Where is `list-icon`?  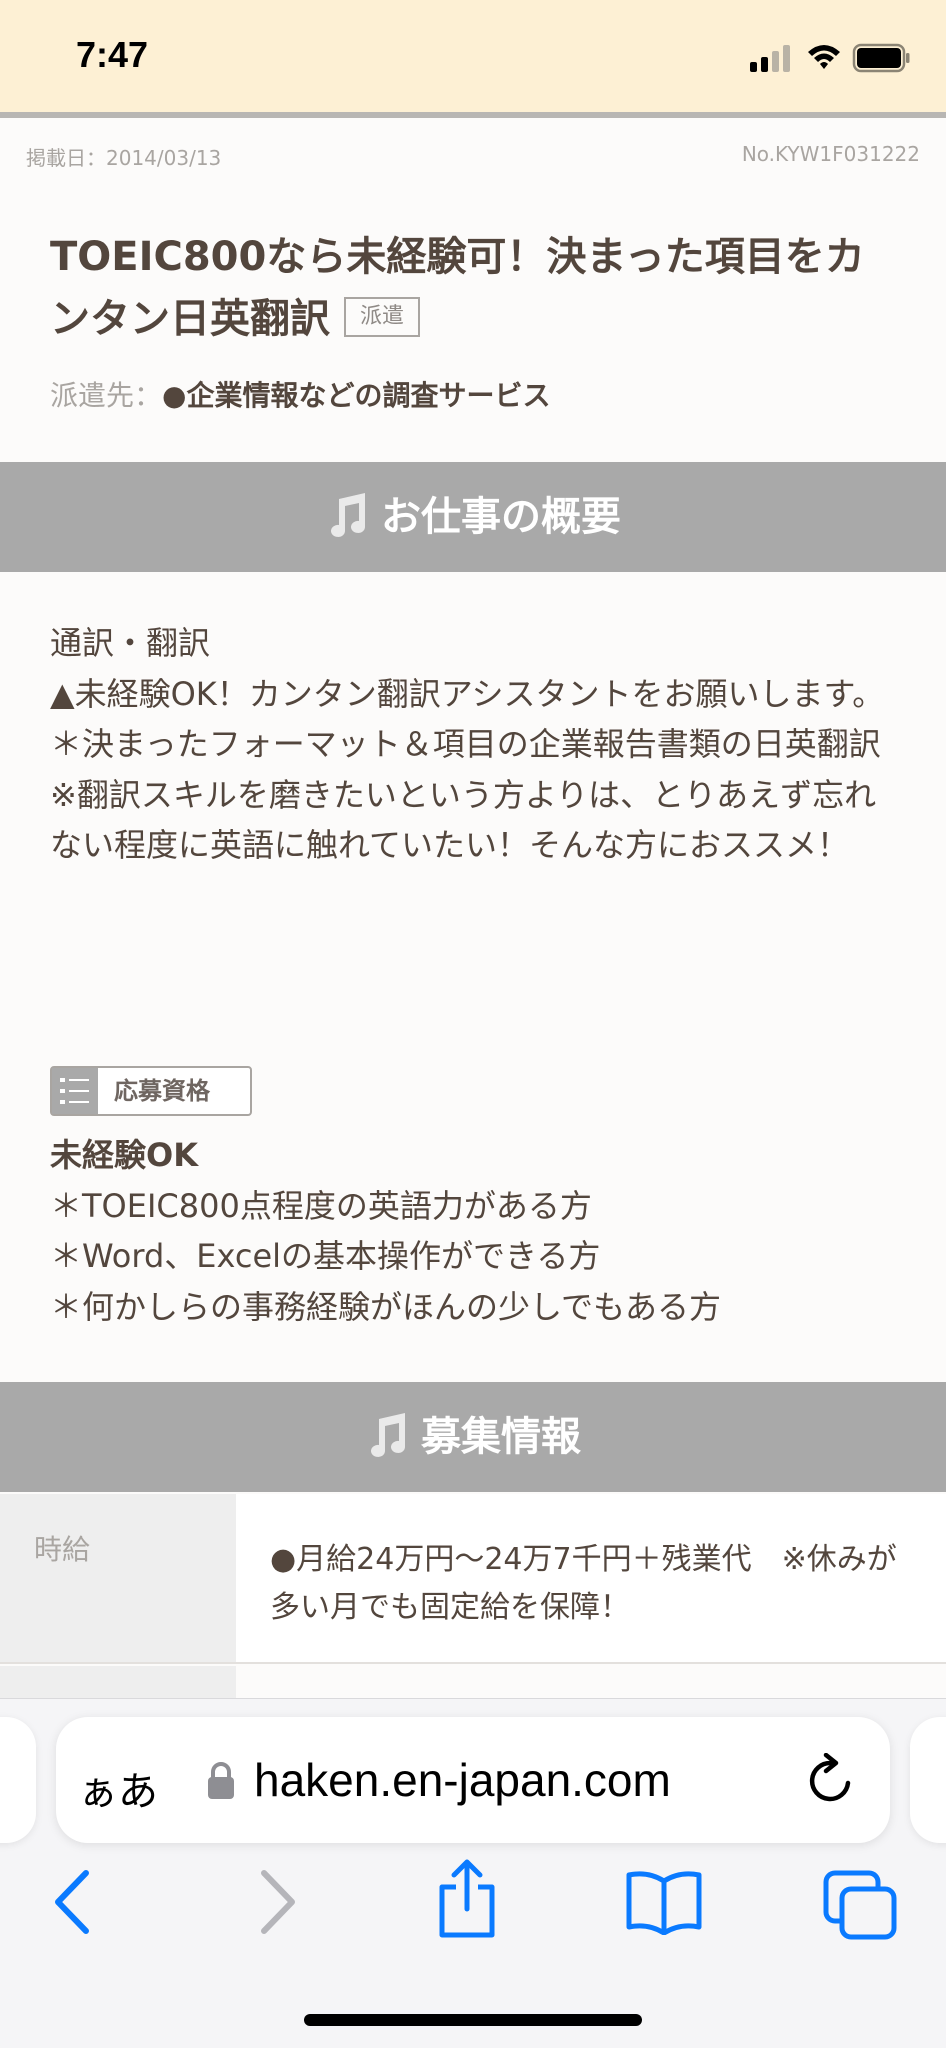
list-icon is located at coordinates (75, 1091).